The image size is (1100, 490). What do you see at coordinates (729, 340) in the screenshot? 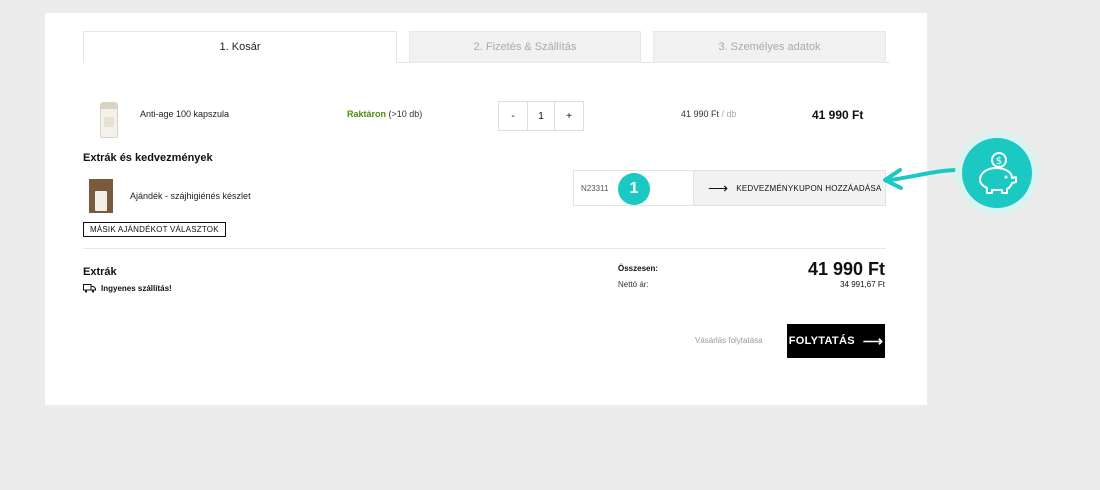
I see `continue-shopping-link: Vásárlás folytatása` at bounding box center [729, 340].